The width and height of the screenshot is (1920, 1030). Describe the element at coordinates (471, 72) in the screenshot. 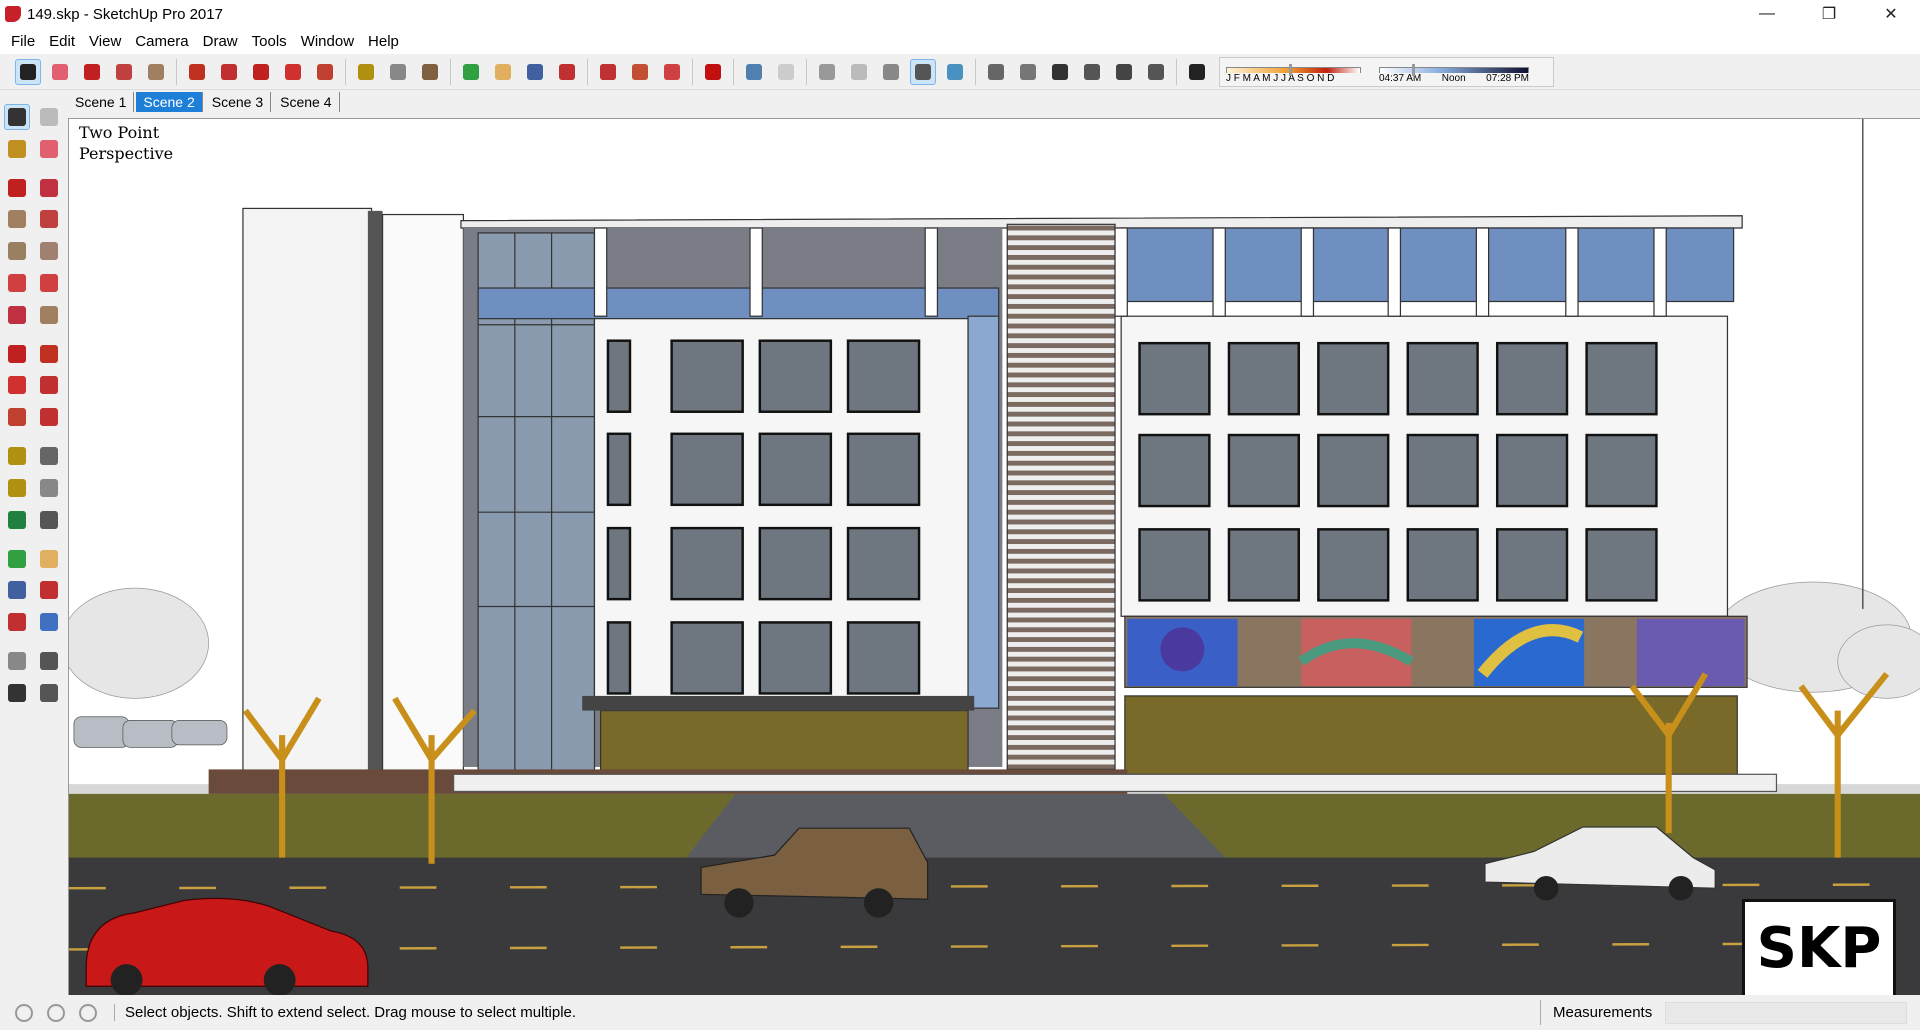

I see `orbit-button` at that location.